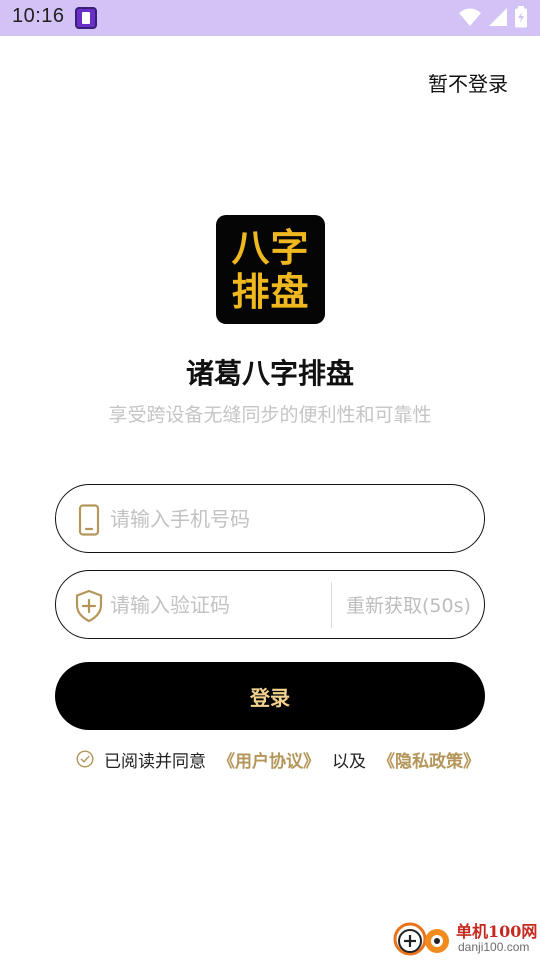 The height and width of the screenshot is (960, 540). Describe the element at coordinates (468, 82) in the screenshot. I see `skip-login-button: 暂不登录` at that location.